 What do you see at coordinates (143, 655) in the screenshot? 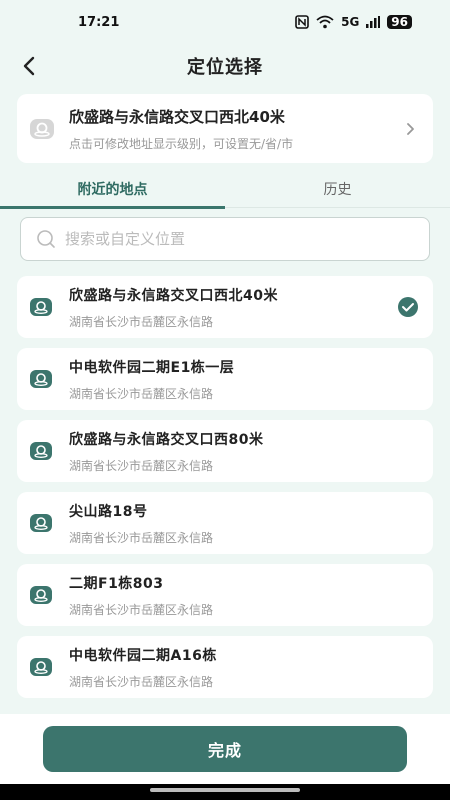
I see `place-name: 中电软件园二期A16栋` at bounding box center [143, 655].